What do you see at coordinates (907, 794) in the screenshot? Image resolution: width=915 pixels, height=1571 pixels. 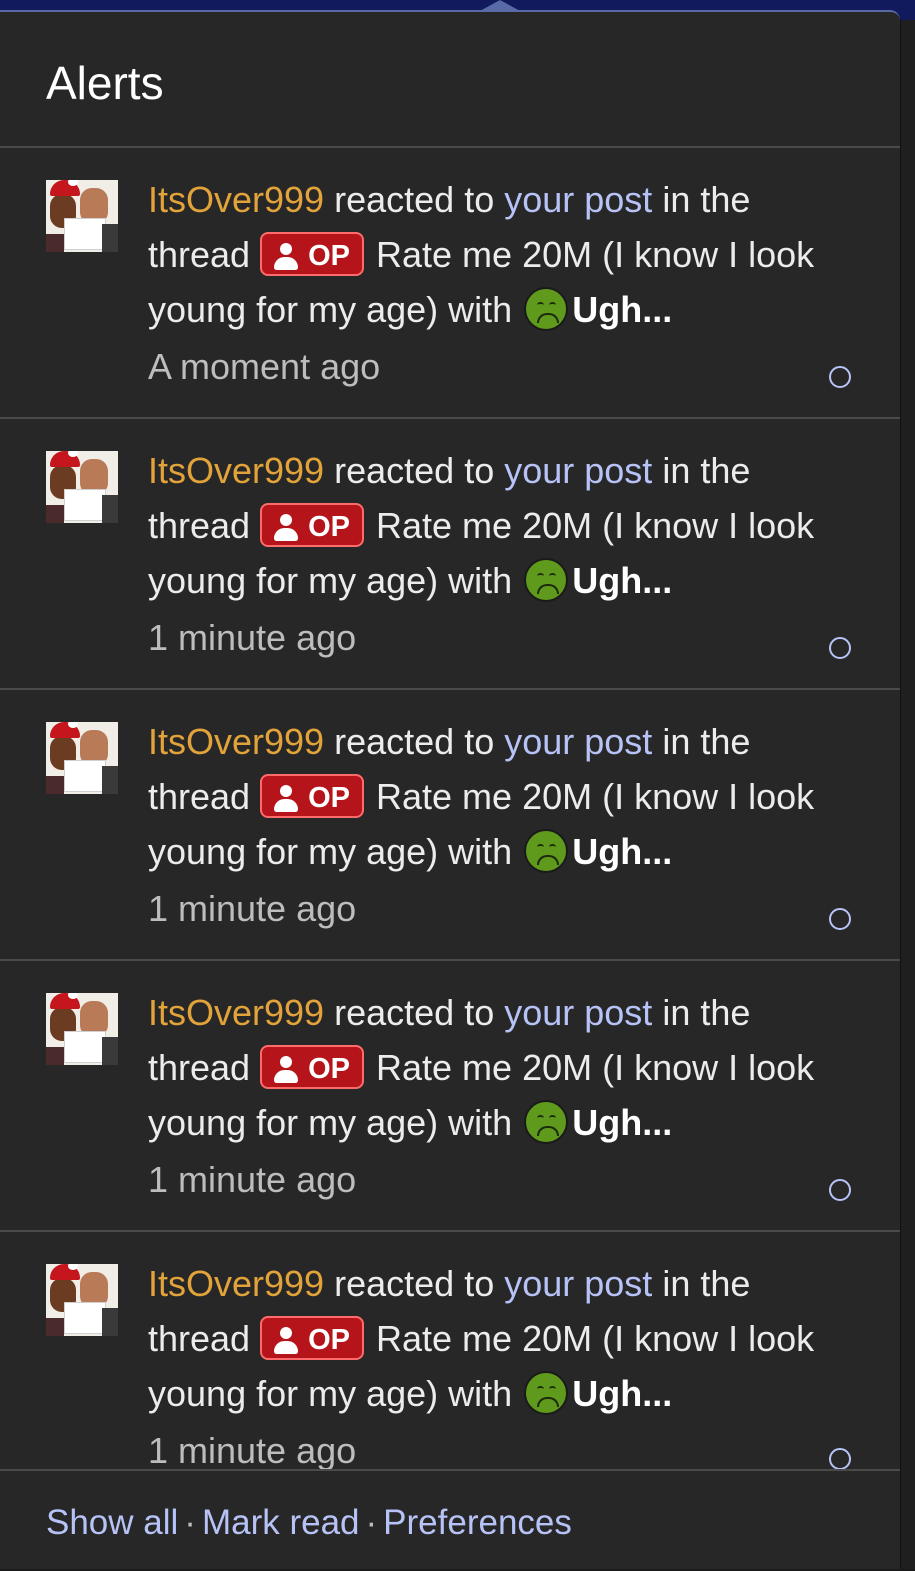 I see `page-background-edge` at bounding box center [907, 794].